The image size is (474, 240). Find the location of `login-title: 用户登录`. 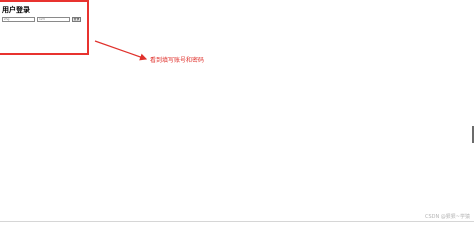

login-title: 用户登录 is located at coordinates (16, 10).